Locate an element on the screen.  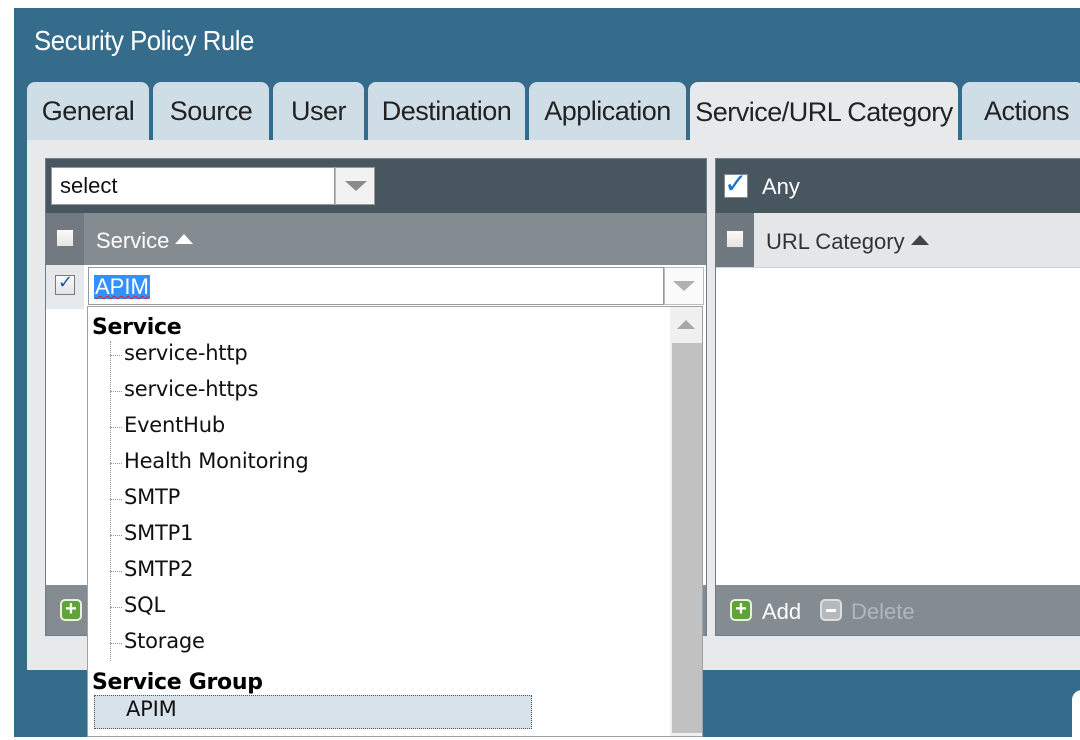
select-all-cell is located at coordinates (65, 239).